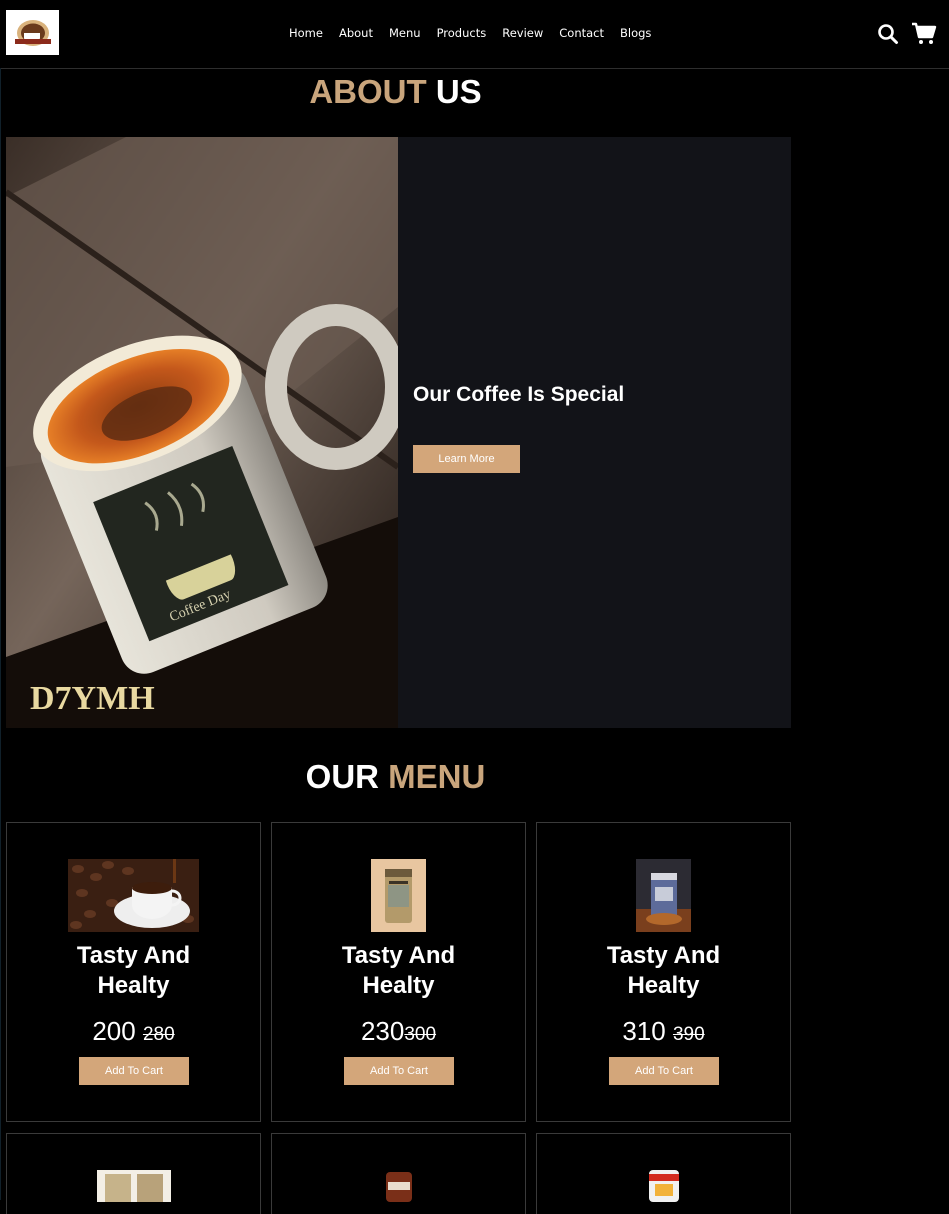 This screenshot has height=1214, width=949. What do you see at coordinates (581, 33) in the screenshot?
I see `nav-contact: Contact` at bounding box center [581, 33].